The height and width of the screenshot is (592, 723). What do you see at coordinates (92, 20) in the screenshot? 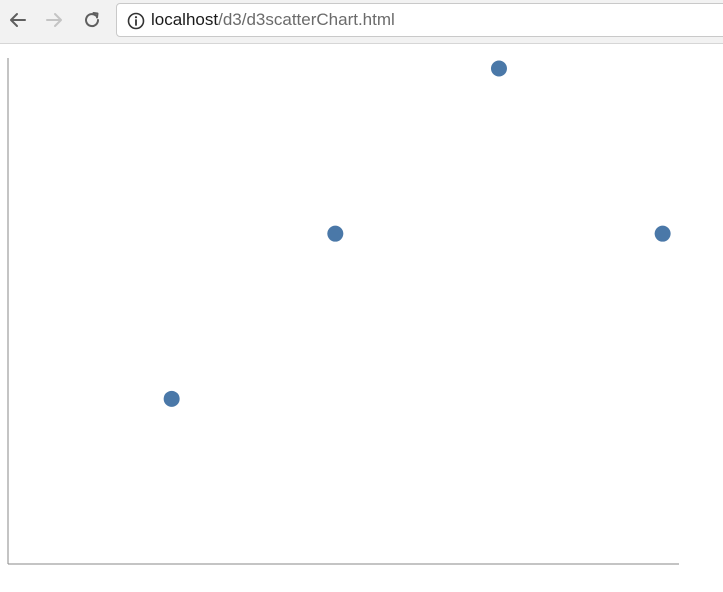
I see `reload-icon` at bounding box center [92, 20].